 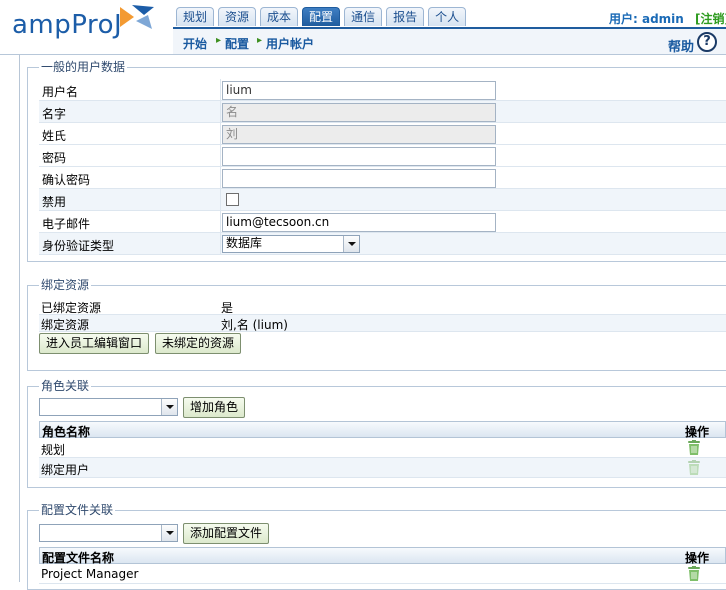 What do you see at coordinates (382, 448) in the screenshot?
I see `table-row: 规划` at bounding box center [382, 448].